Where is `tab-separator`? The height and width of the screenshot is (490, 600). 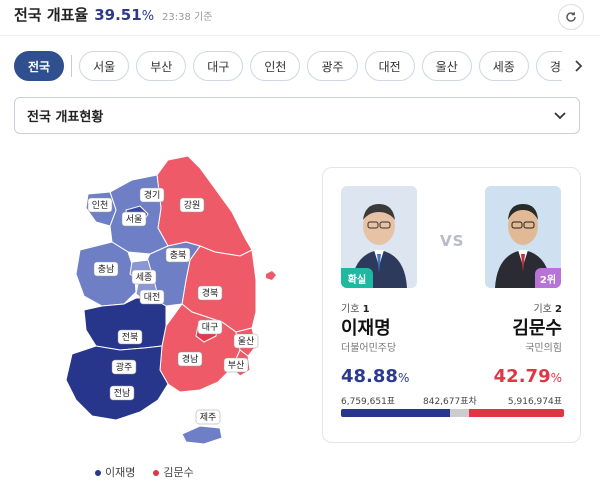 tab-separator is located at coordinates (72, 66).